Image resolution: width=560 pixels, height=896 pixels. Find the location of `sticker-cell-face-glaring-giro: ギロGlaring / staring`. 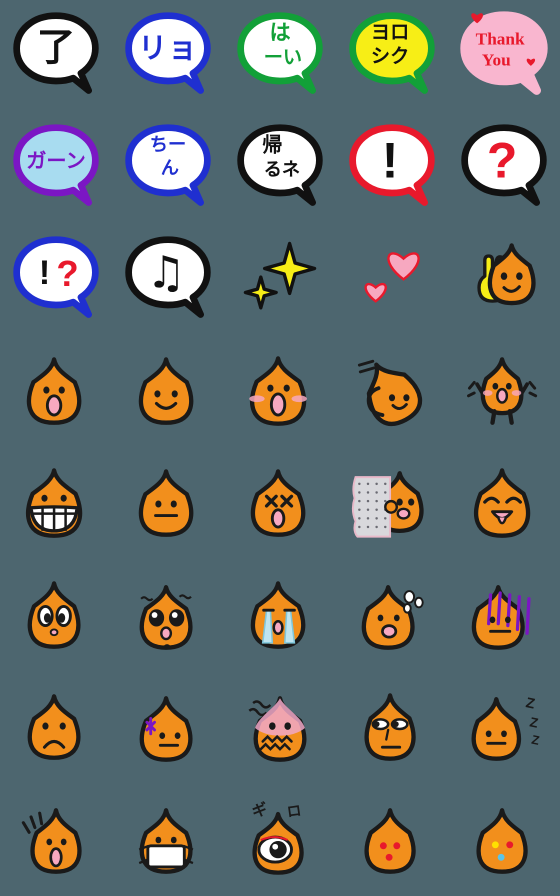

sticker-cell-face-glaring-giro: ギロGlaring / staring is located at coordinates (280, 840).